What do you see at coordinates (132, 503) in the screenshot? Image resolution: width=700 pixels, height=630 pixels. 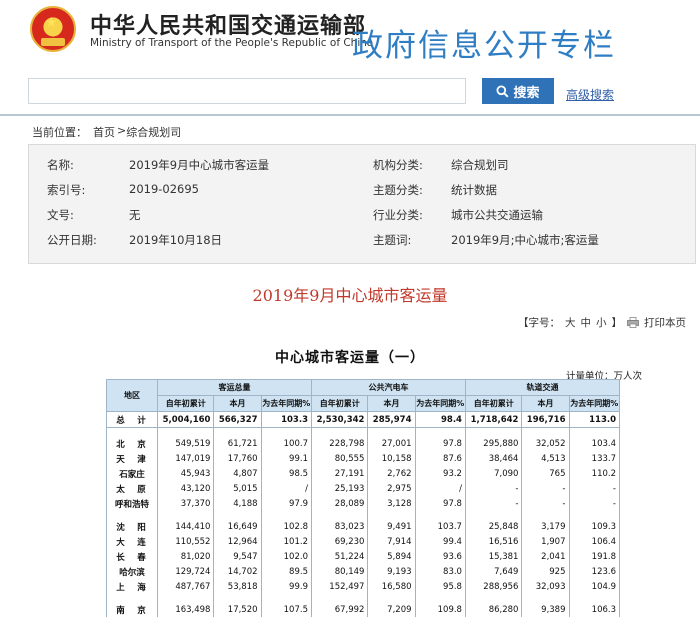 I see `region-cell: 呼和浩特` at bounding box center [132, 503].